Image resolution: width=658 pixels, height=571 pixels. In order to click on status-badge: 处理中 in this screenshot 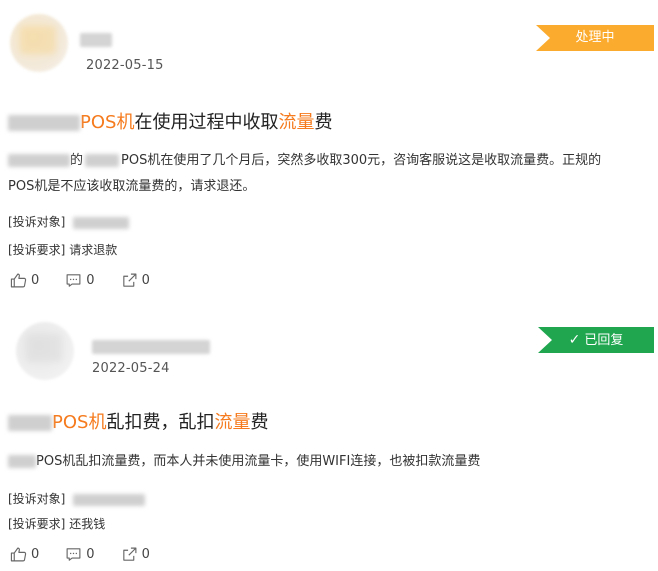, I will do `click(595, 38)`.